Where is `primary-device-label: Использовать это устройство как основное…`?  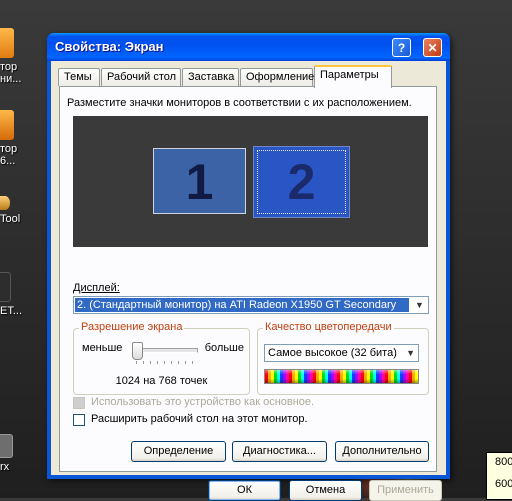
primary-device-label: Использовать это устройство как основное… is located at coordinates (203, 402).